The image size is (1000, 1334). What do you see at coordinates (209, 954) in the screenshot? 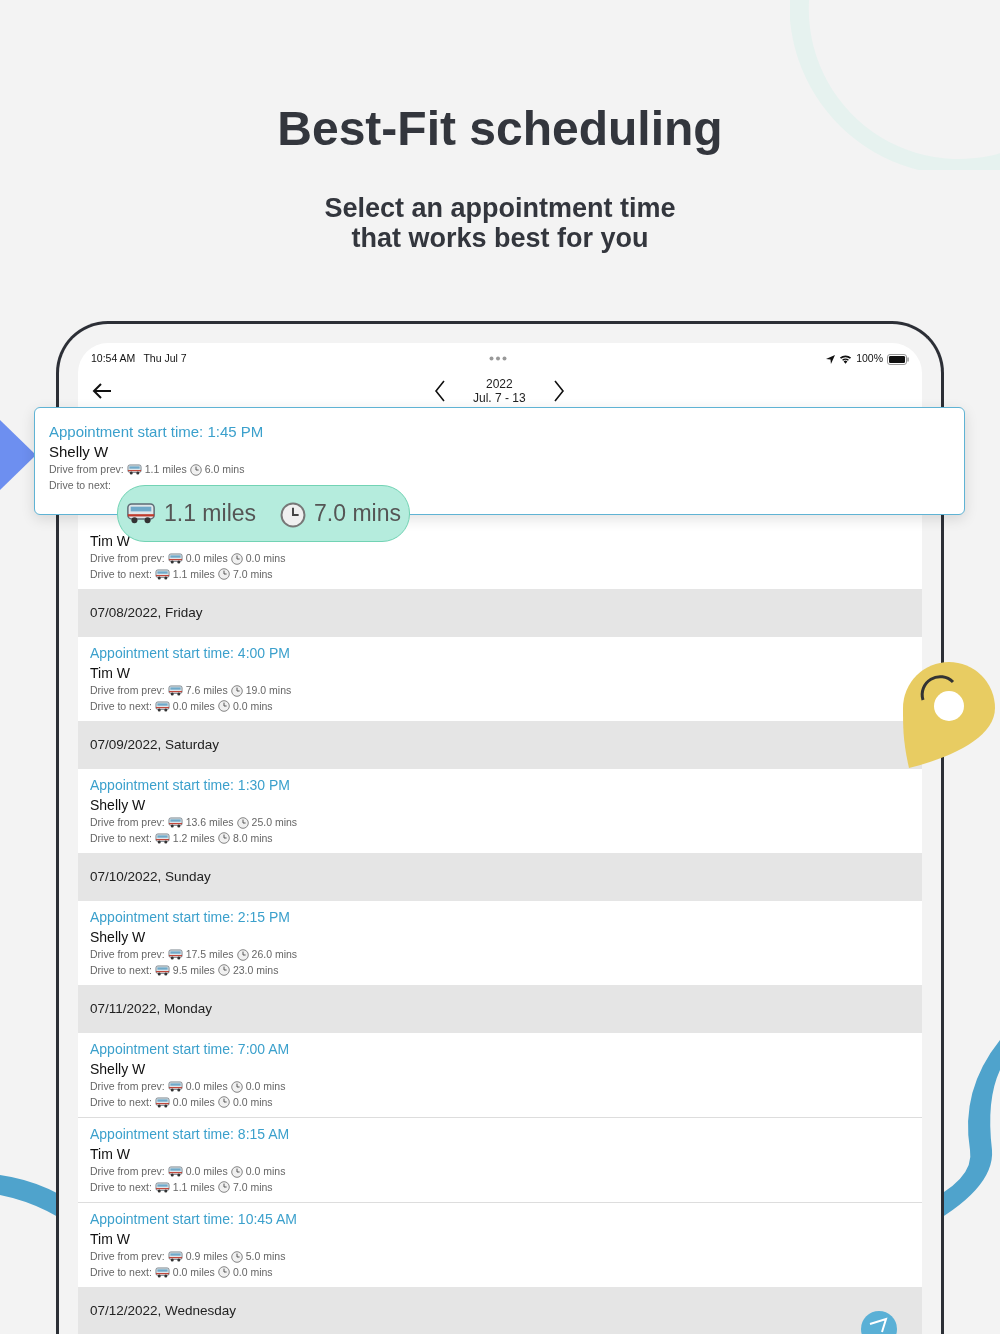
I see `distance-text: 17.5 miles` at bounding box center [209, 954].